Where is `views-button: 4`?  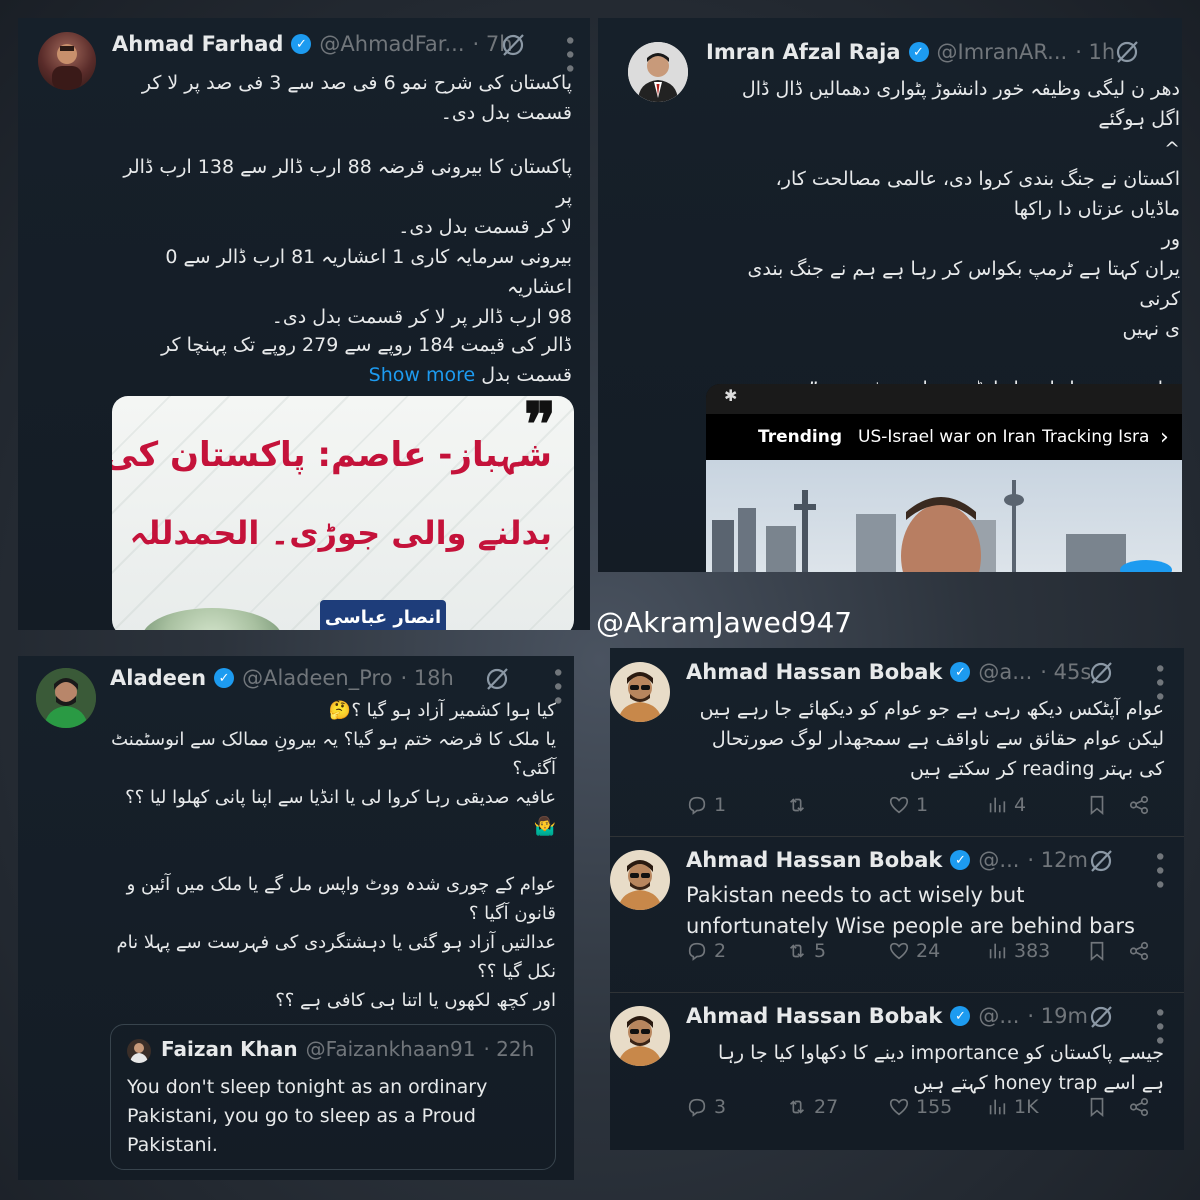
views-button: 4 is located at coordinates (1006, 805).